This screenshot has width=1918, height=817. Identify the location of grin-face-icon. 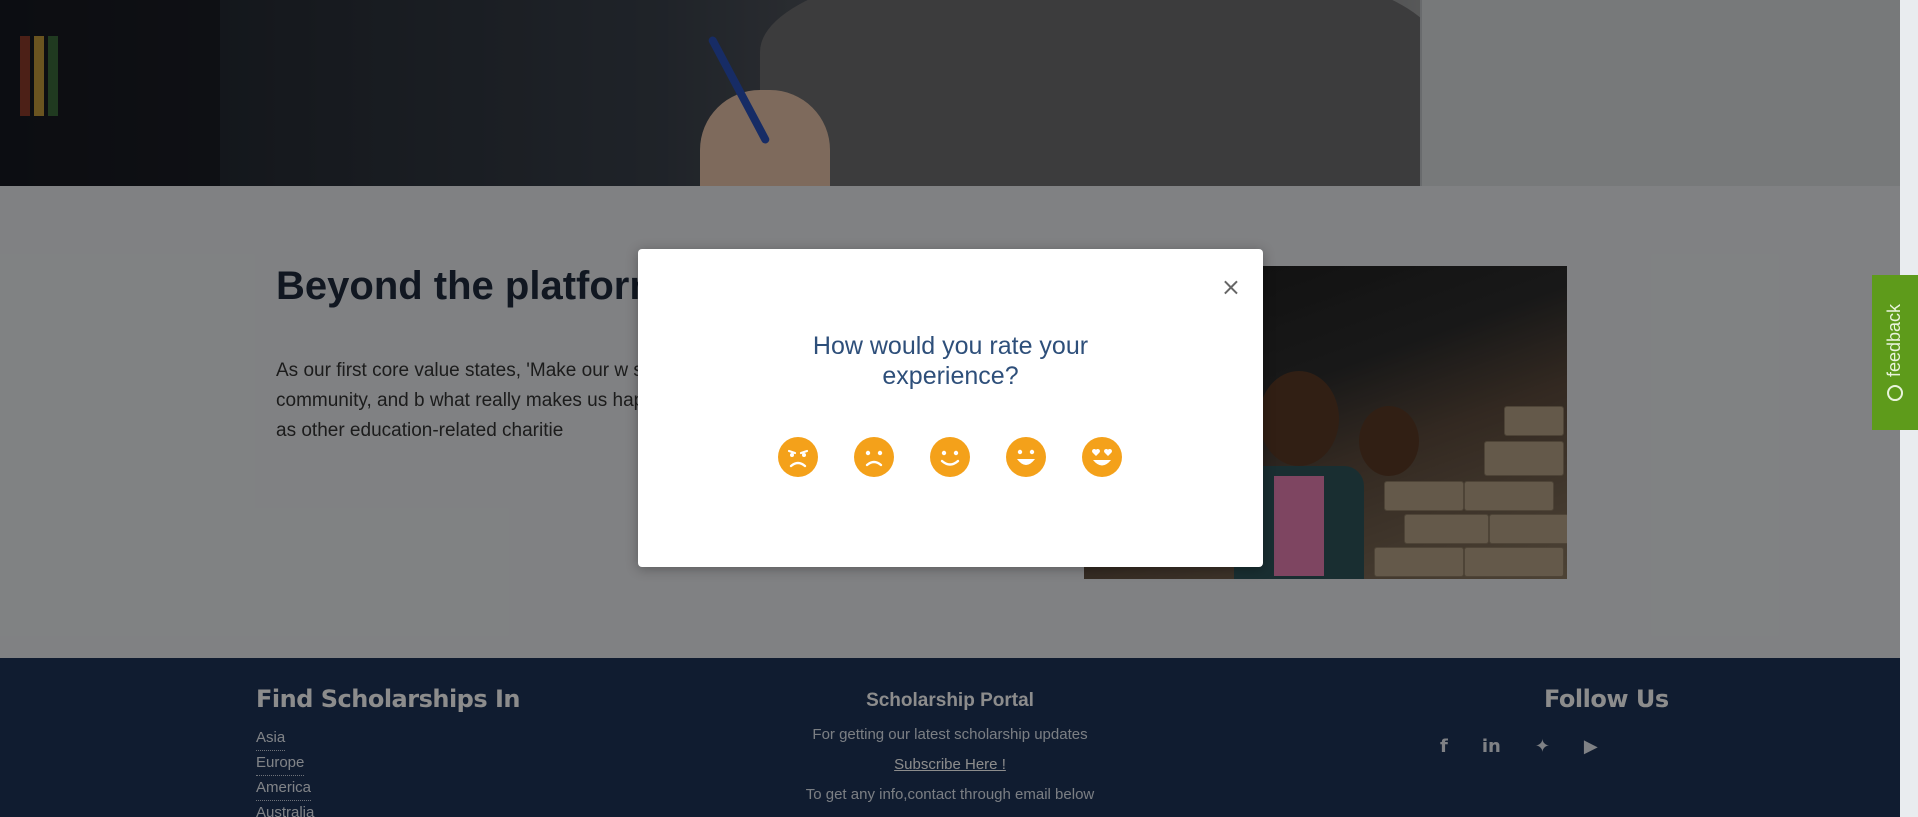
(1026, 457).